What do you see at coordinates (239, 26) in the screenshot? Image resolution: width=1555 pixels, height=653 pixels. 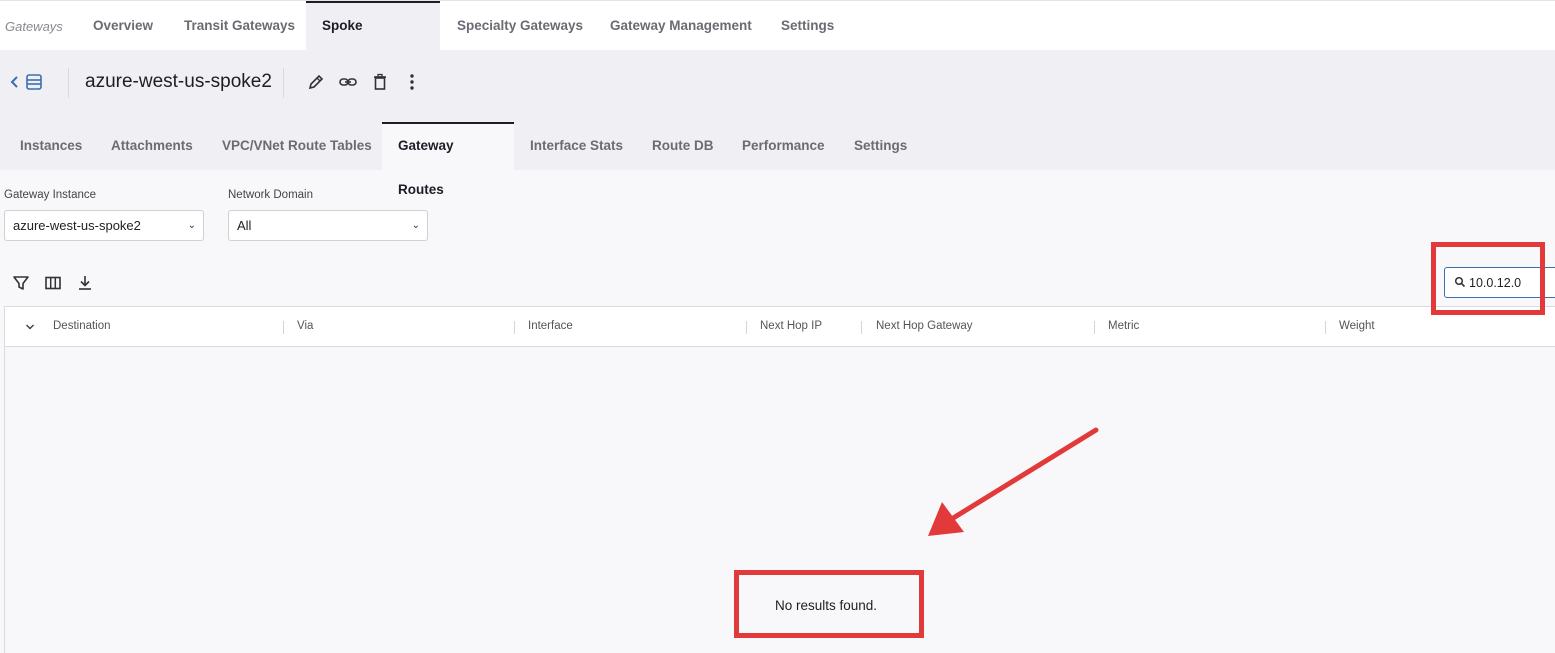 I see `tab-transit-gateways: Transit Gateways` at bounding box center [239, 26].